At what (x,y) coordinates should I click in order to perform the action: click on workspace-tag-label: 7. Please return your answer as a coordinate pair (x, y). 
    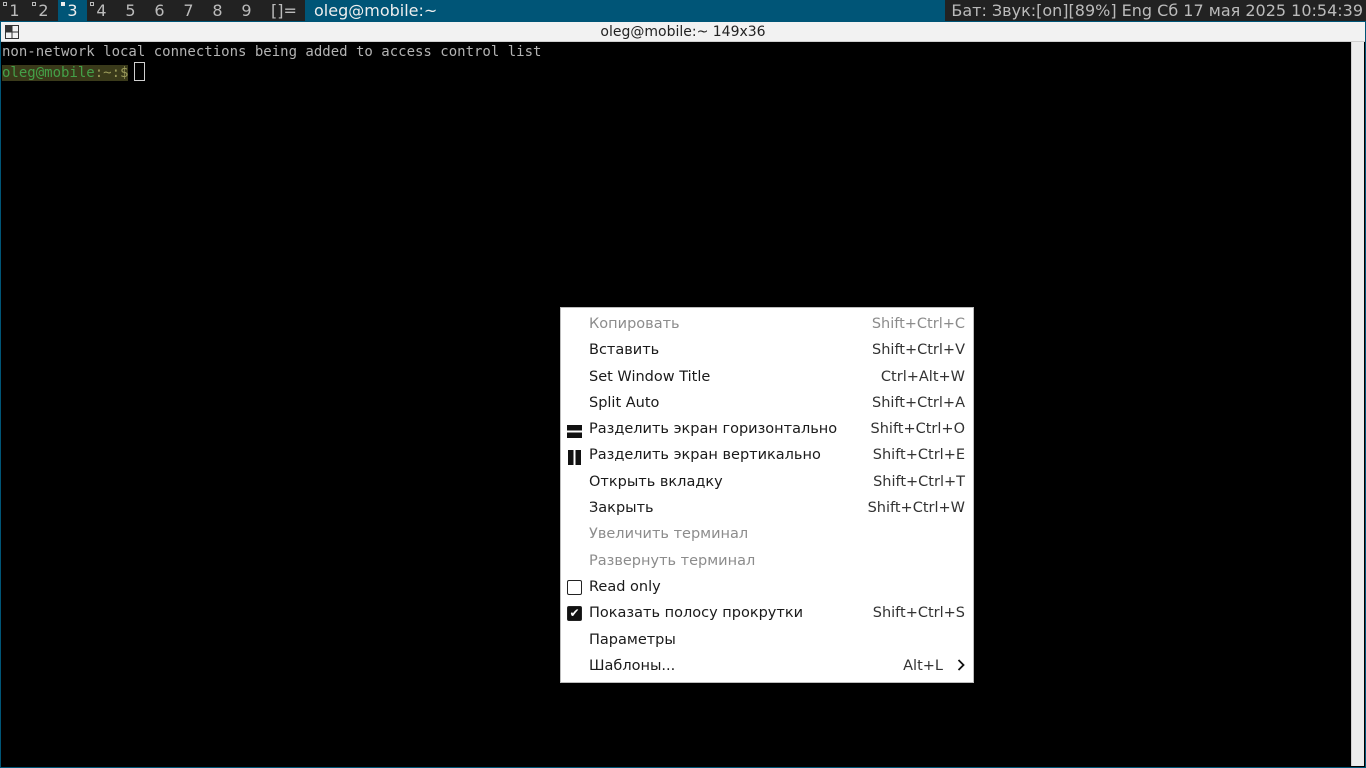
    Looking at the image, I should click on (188, 10).